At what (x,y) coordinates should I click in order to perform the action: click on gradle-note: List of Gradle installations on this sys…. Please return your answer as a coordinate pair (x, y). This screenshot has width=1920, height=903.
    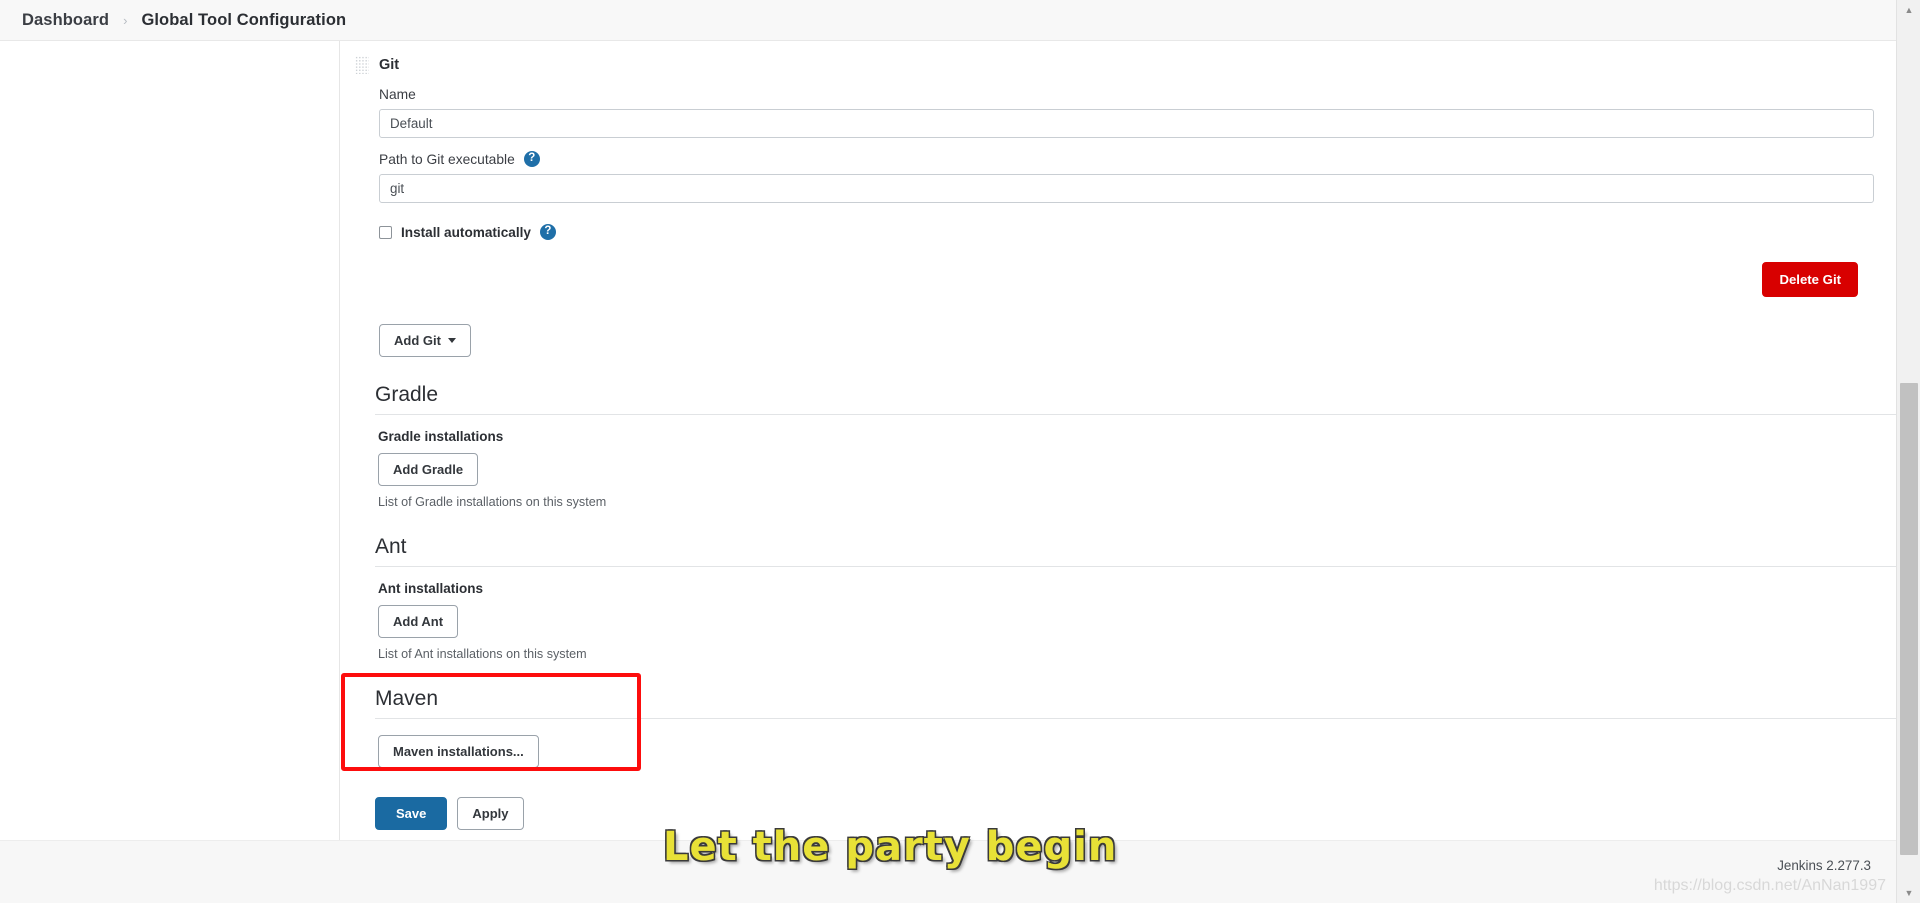
    Looking at the image, I should click on (492, 502).